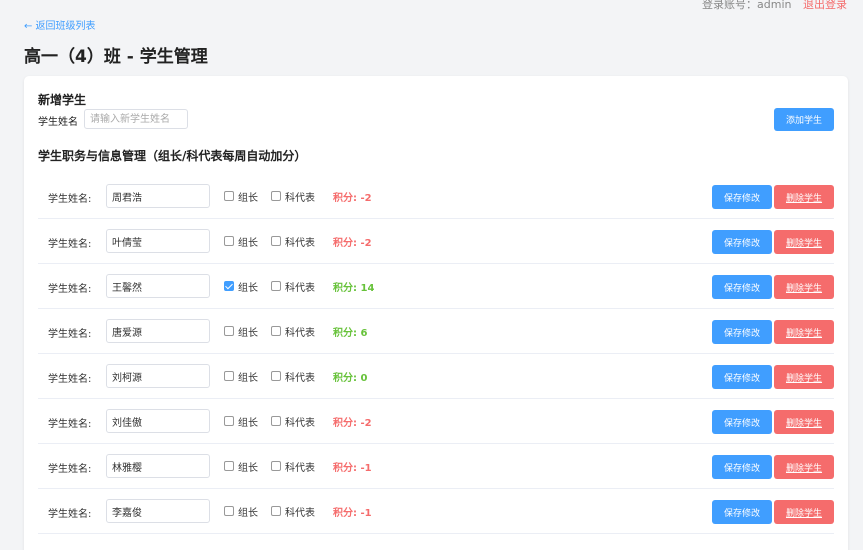  Describe the element at coordinates (350, 333) in the screenshot. I see `score-text: 积分: 6` at that location.